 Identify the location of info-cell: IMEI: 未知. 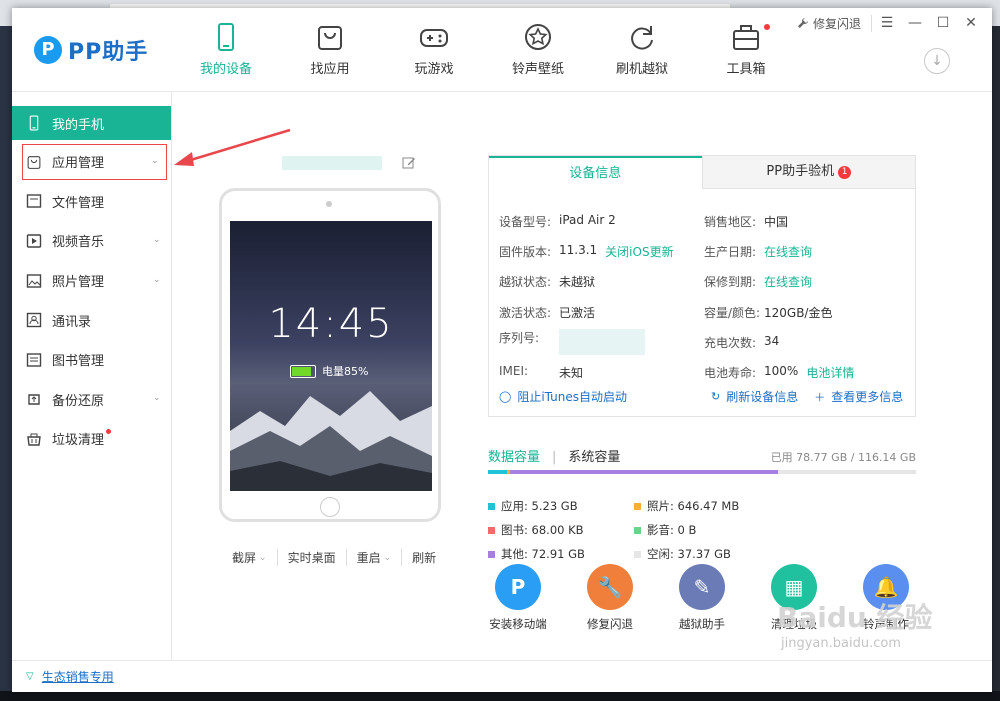
(601, 372).